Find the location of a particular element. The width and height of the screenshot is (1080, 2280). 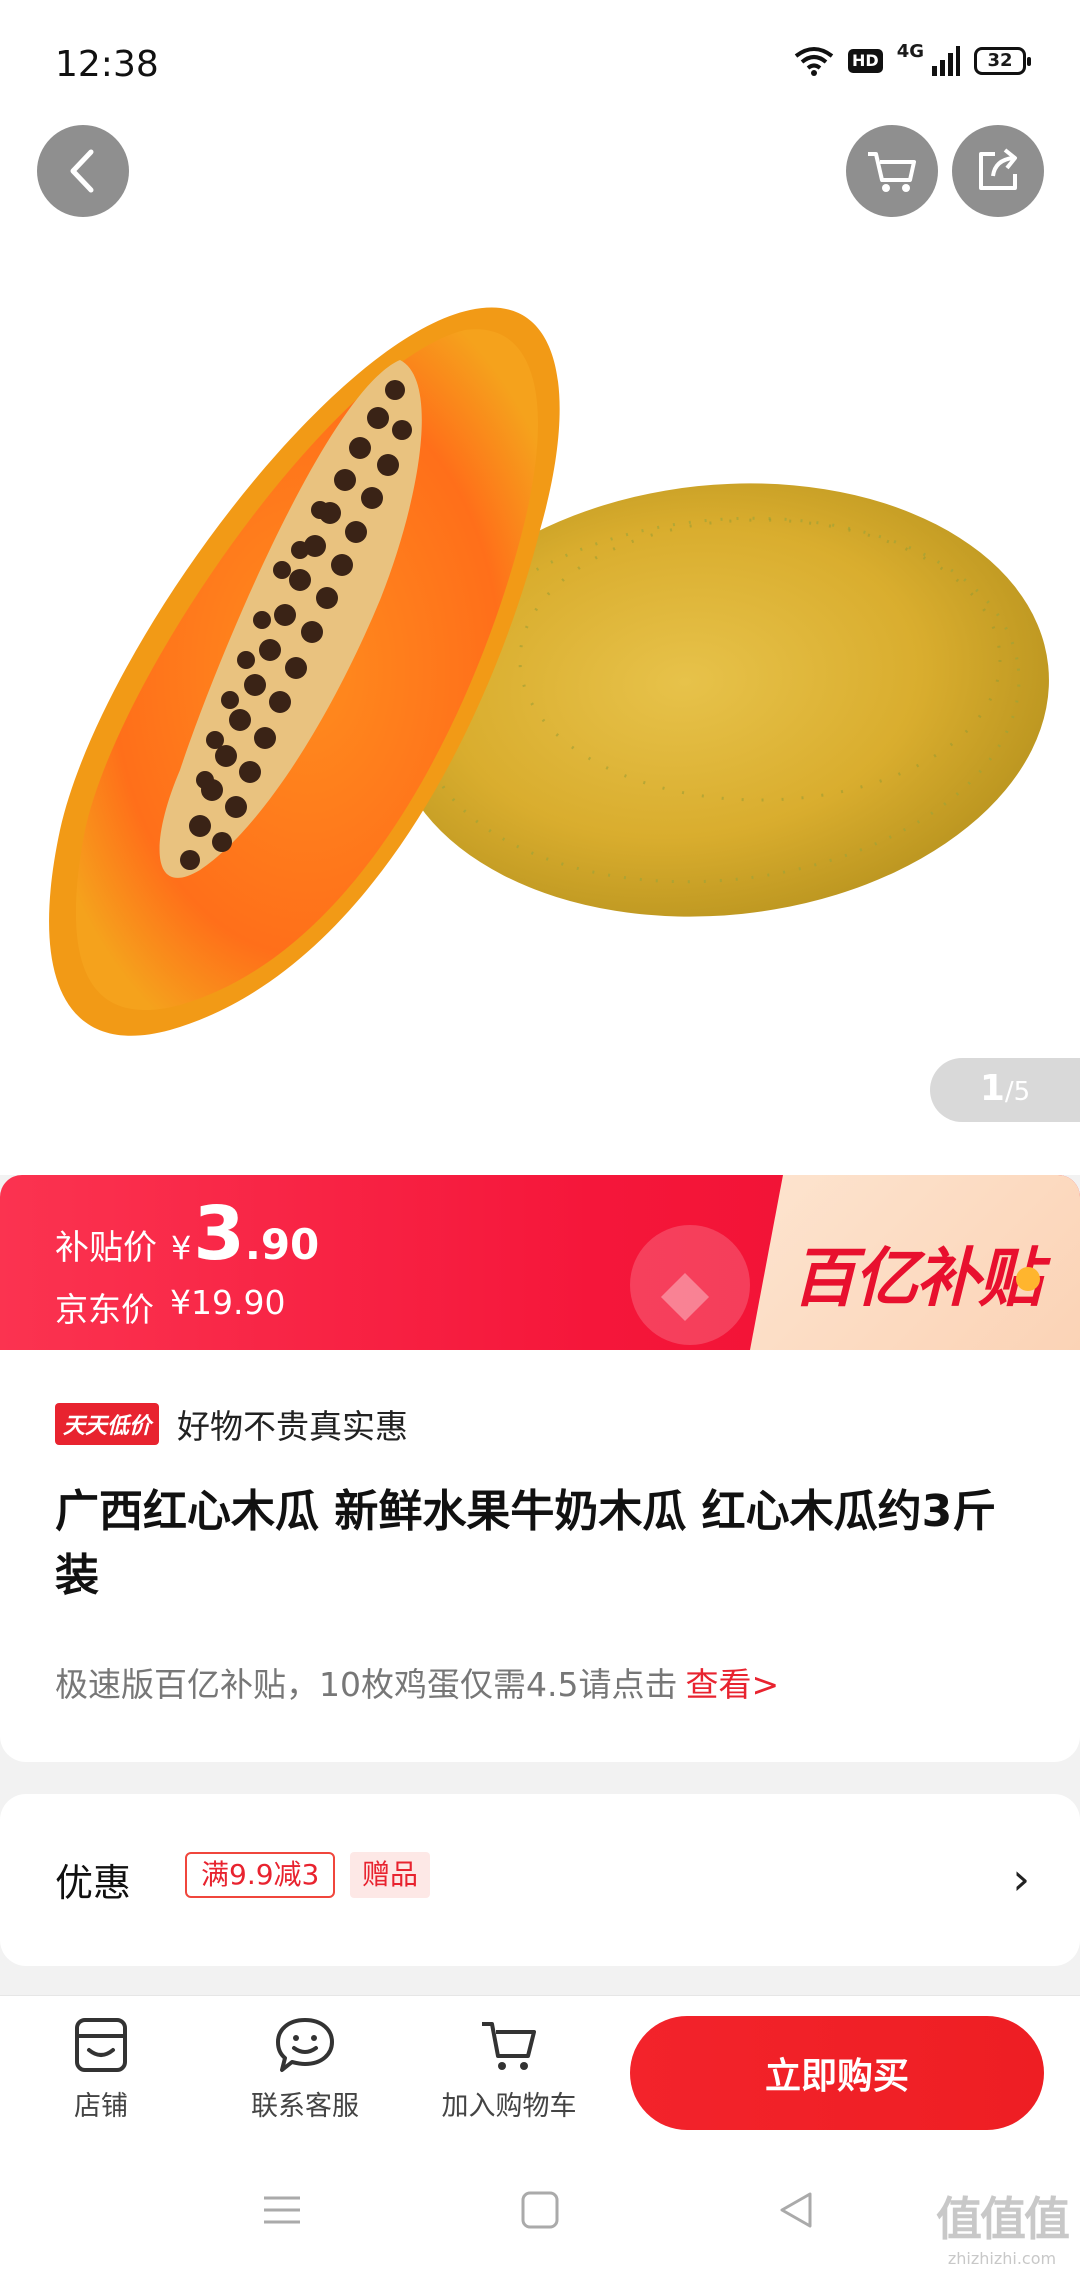

menu-icon is located at coordinates (282, 2210).